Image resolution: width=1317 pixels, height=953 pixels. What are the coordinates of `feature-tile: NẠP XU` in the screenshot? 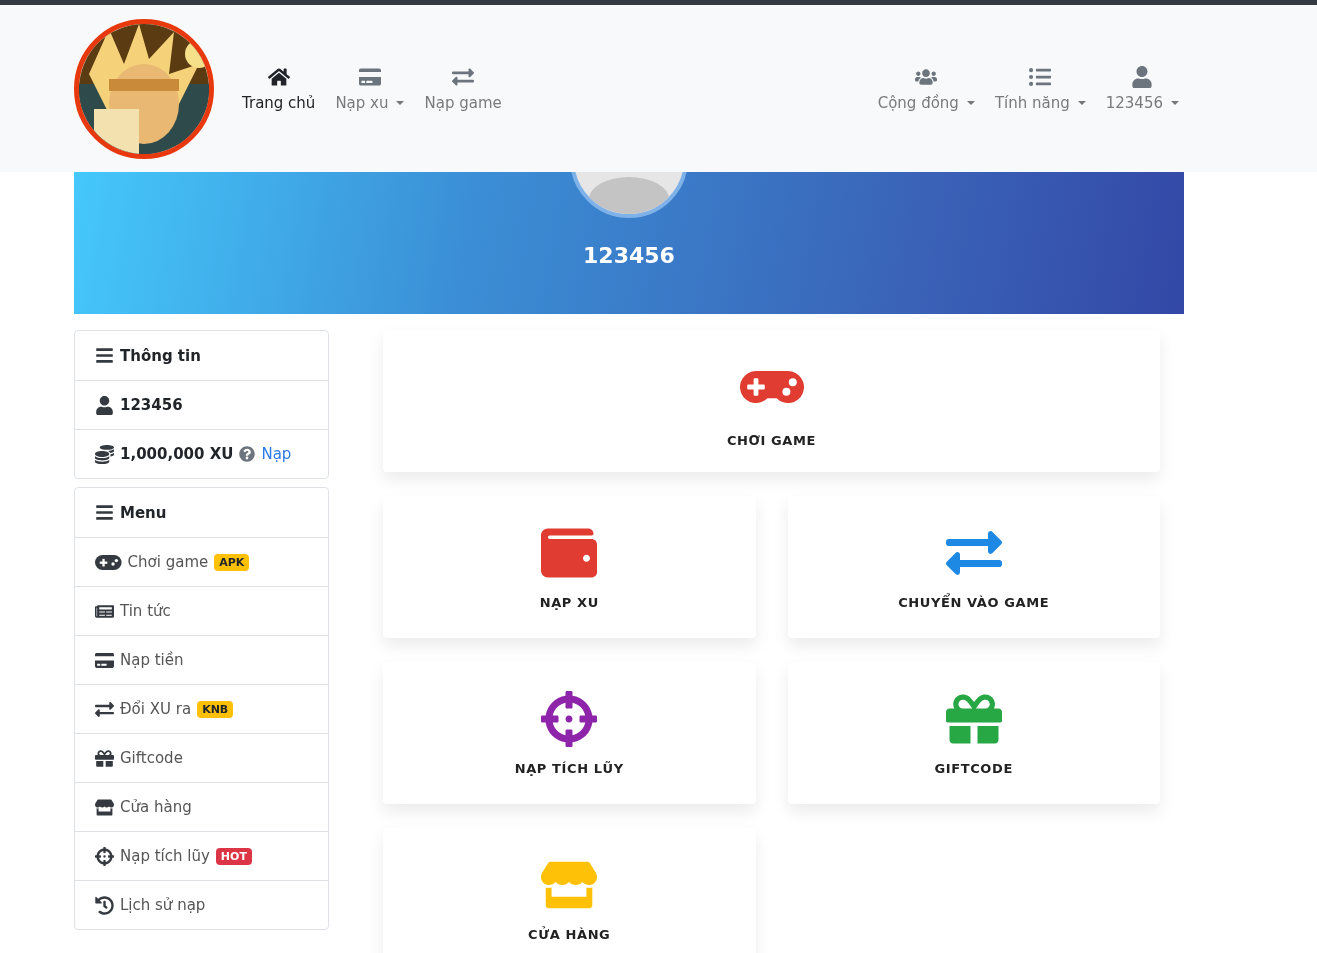 It's located at (569, 567).